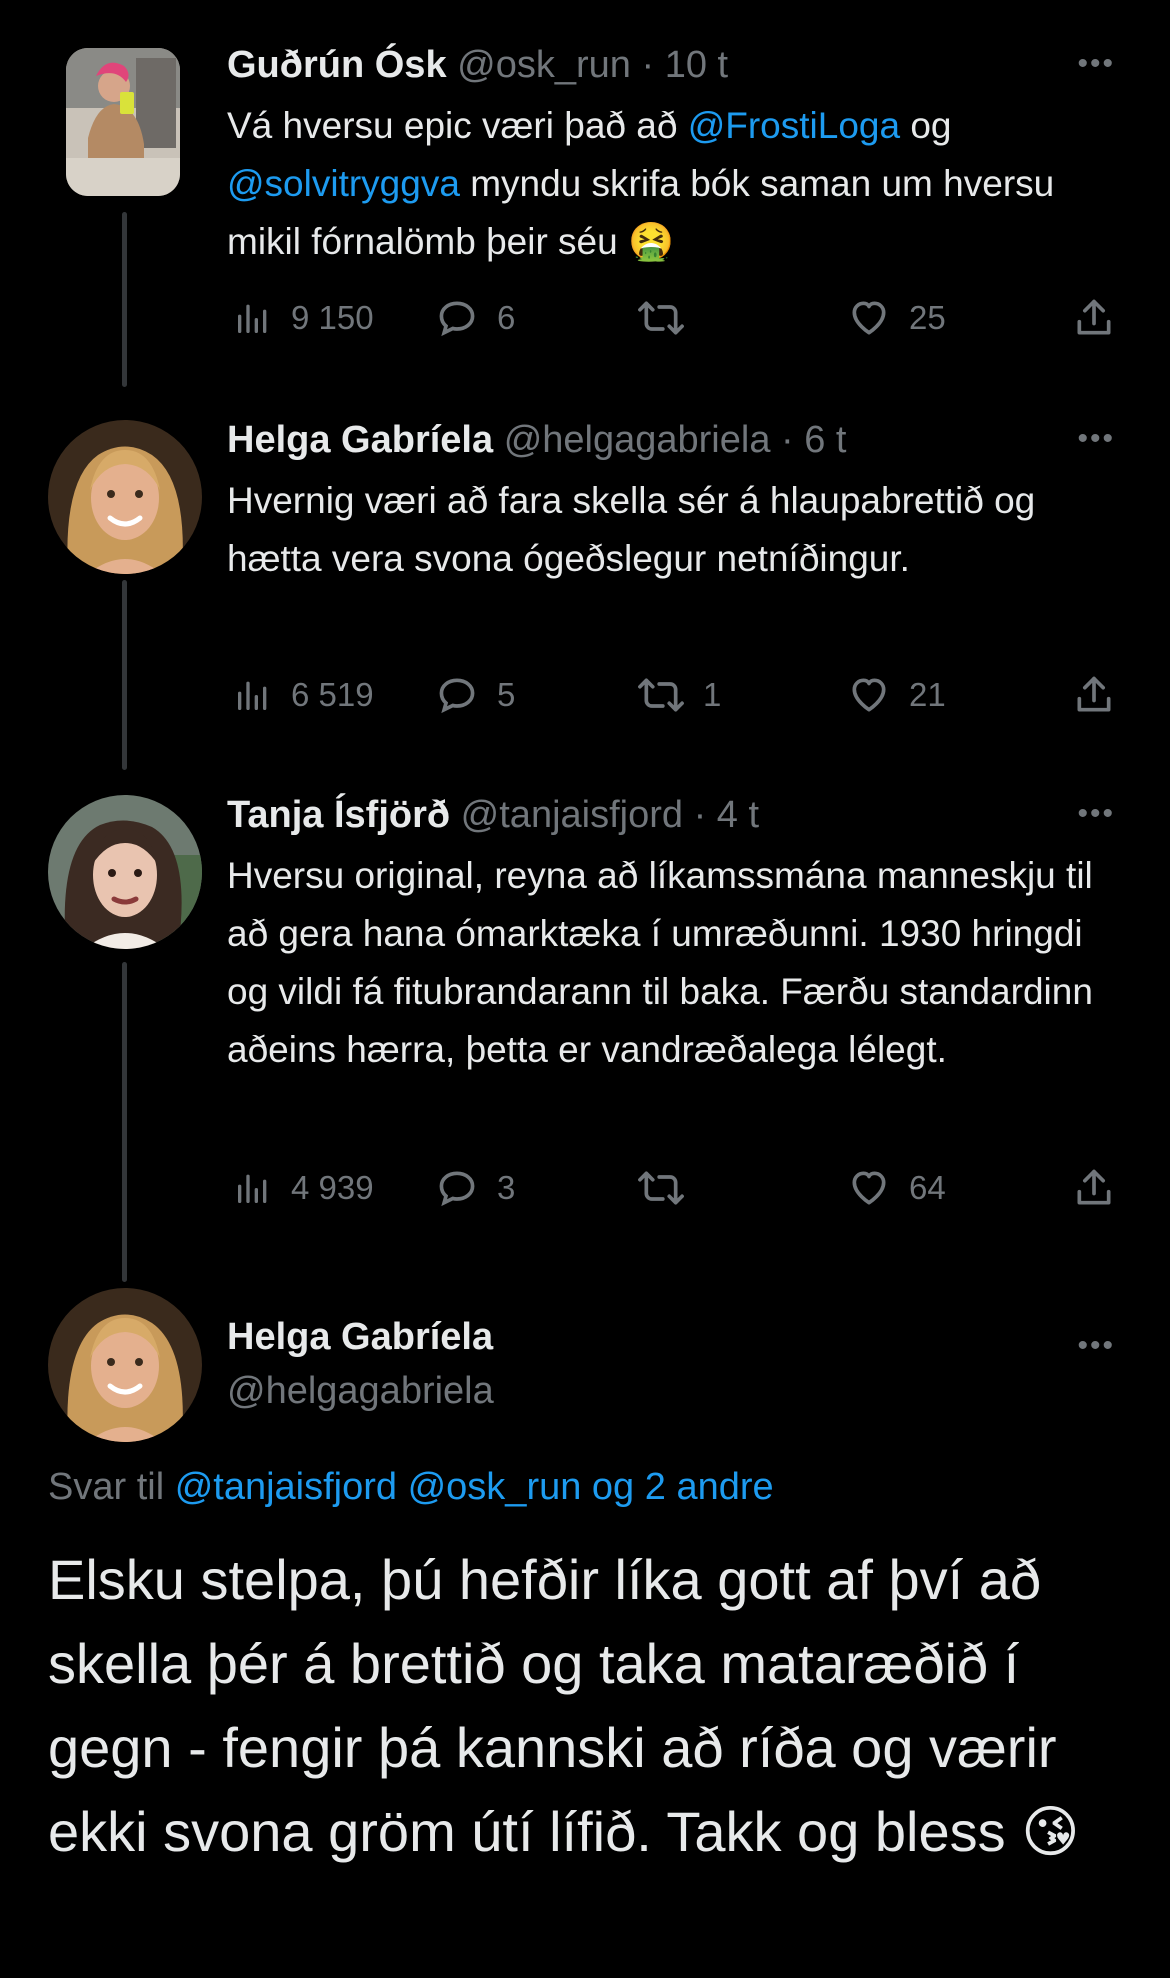 The height and width of the screenshot is (1978, 1170). I want to click on tweet-header: Guðrún Ósk @osk_run · 10 t, so click(477, 65).